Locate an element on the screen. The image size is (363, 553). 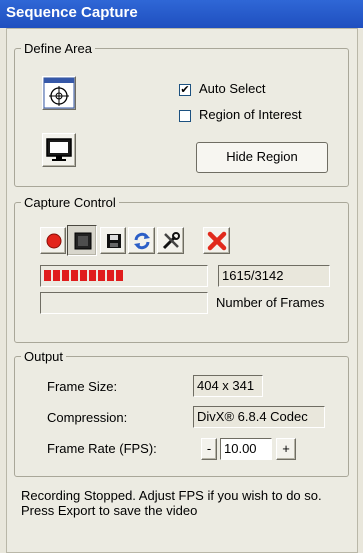
refresh-button is located at coordinates (141, 240).